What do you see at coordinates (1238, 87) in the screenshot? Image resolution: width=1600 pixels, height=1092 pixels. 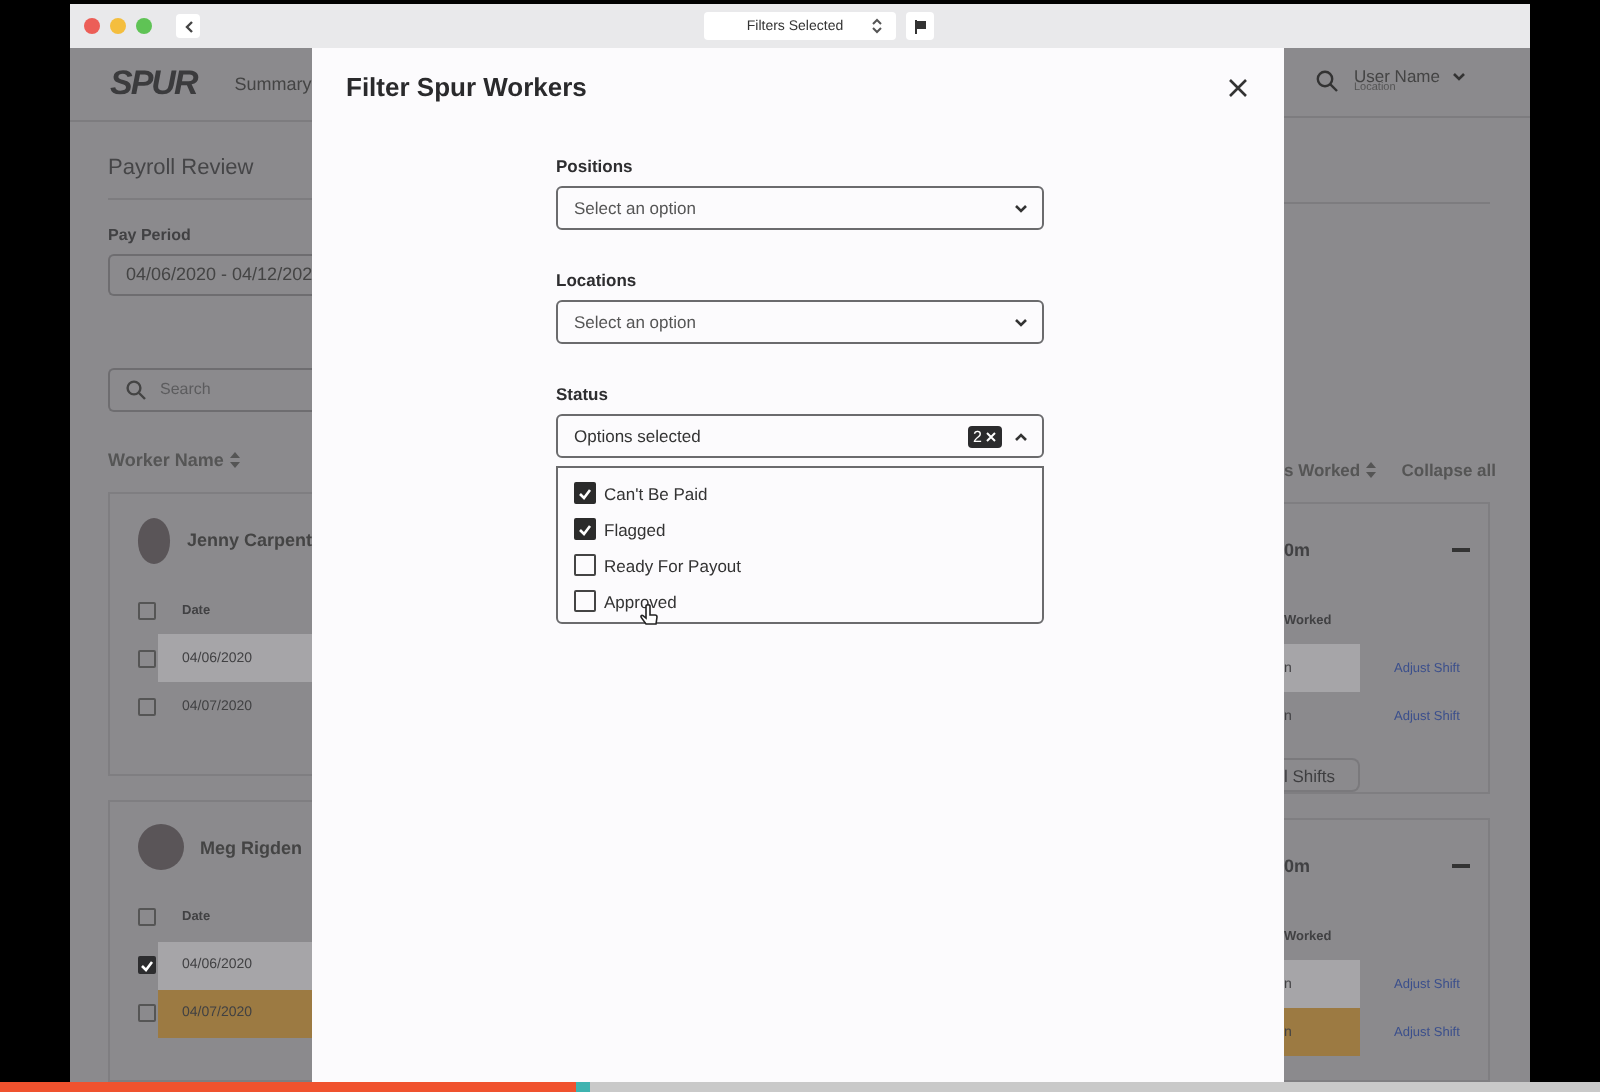 I see `close-button` at bounding box center [1238, 87].